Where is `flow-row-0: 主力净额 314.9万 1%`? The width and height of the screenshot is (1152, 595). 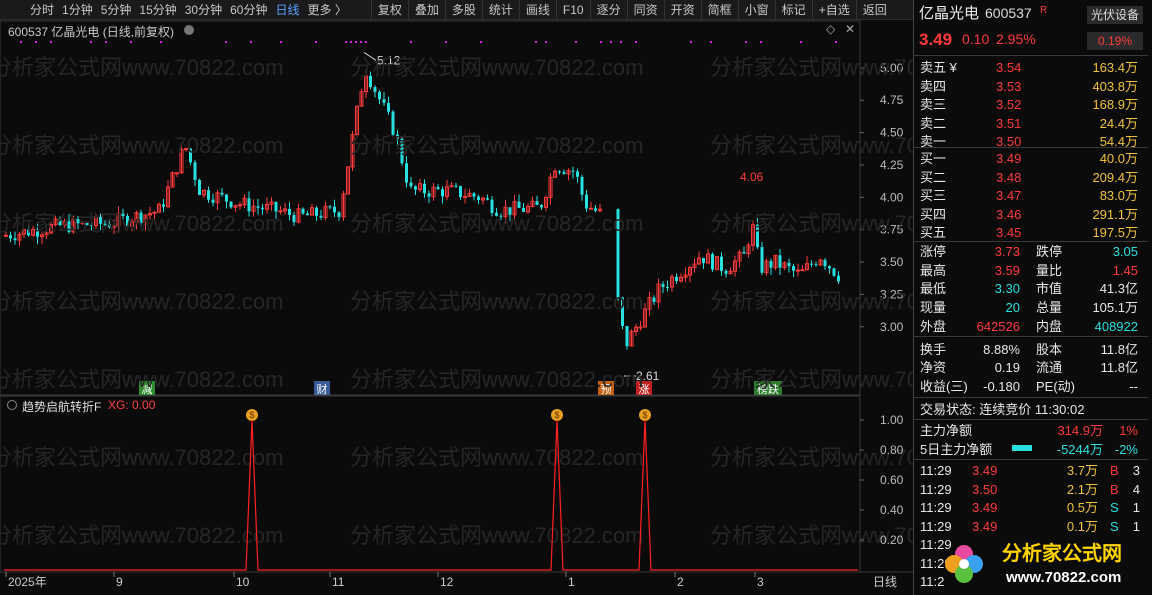 flow-row-0: 主力净额 314.9万 1% is located at coordinates (1031, 430).